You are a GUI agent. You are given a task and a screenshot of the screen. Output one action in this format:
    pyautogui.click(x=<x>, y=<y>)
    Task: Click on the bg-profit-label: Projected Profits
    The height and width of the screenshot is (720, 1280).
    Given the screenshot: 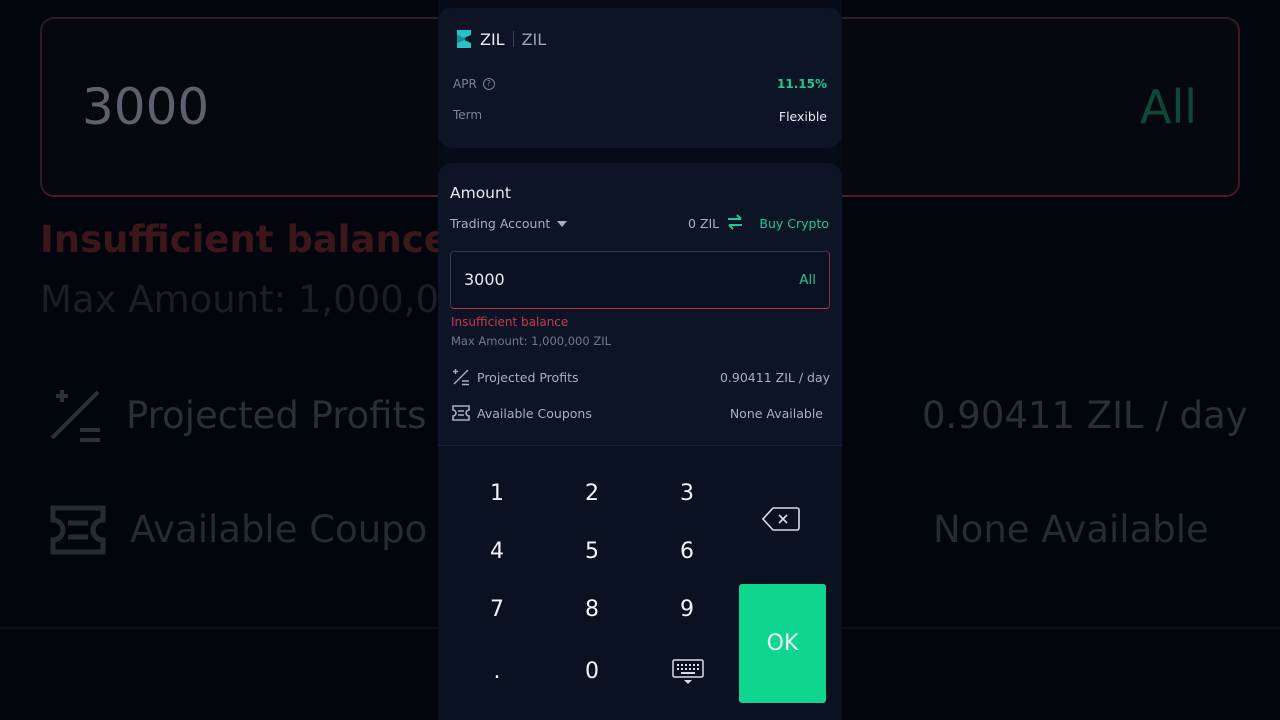 What is the action you would take?
    pyautogui.click(x=276, y=415)
    